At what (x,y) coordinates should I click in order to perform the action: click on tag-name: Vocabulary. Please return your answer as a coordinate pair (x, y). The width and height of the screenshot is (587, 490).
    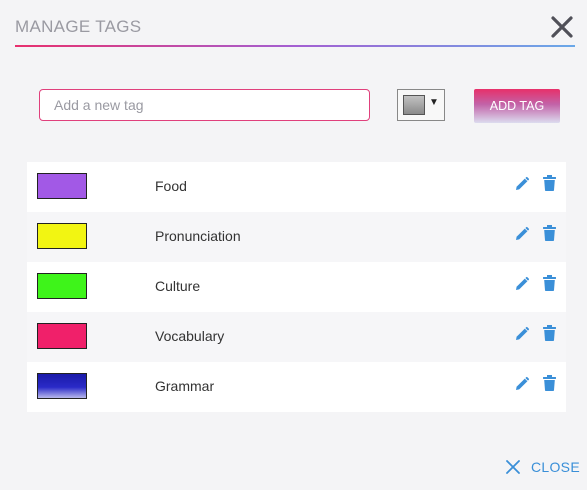
    Looking at the image, I should click on (190, 336).